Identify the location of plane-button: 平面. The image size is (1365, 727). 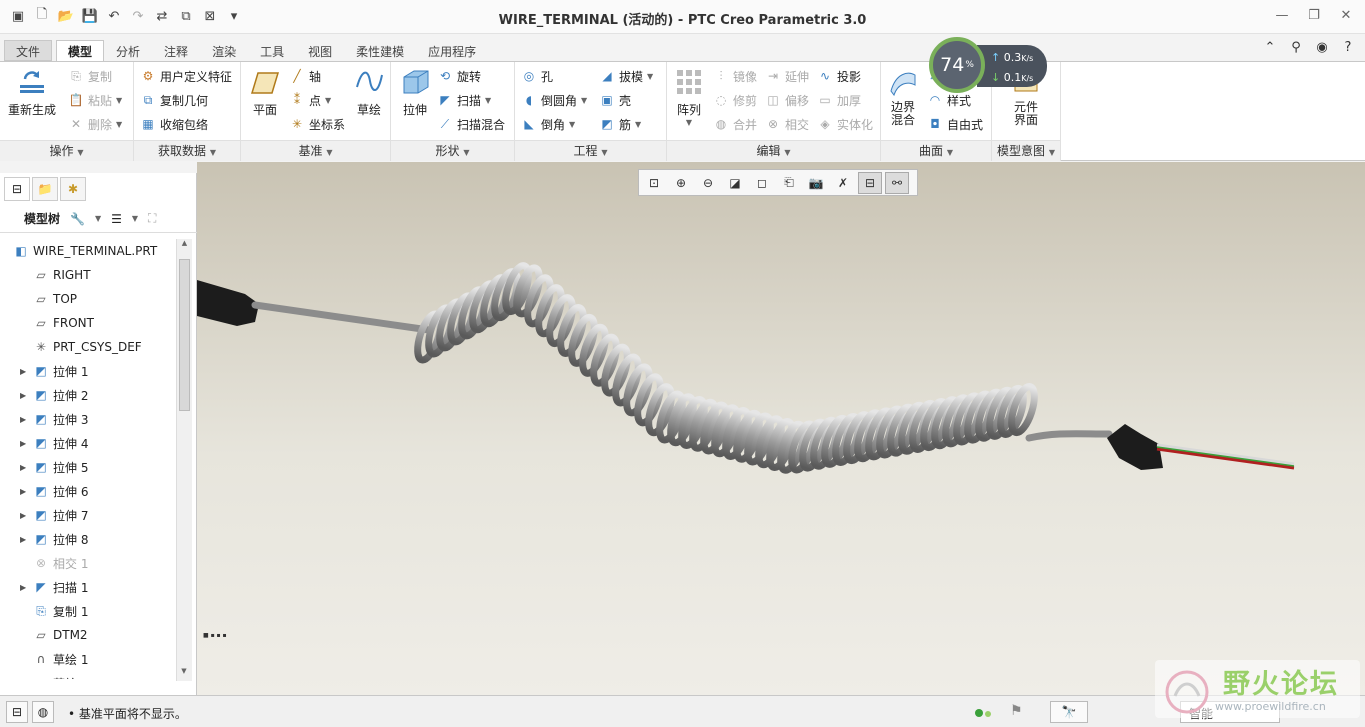
(265, 92).